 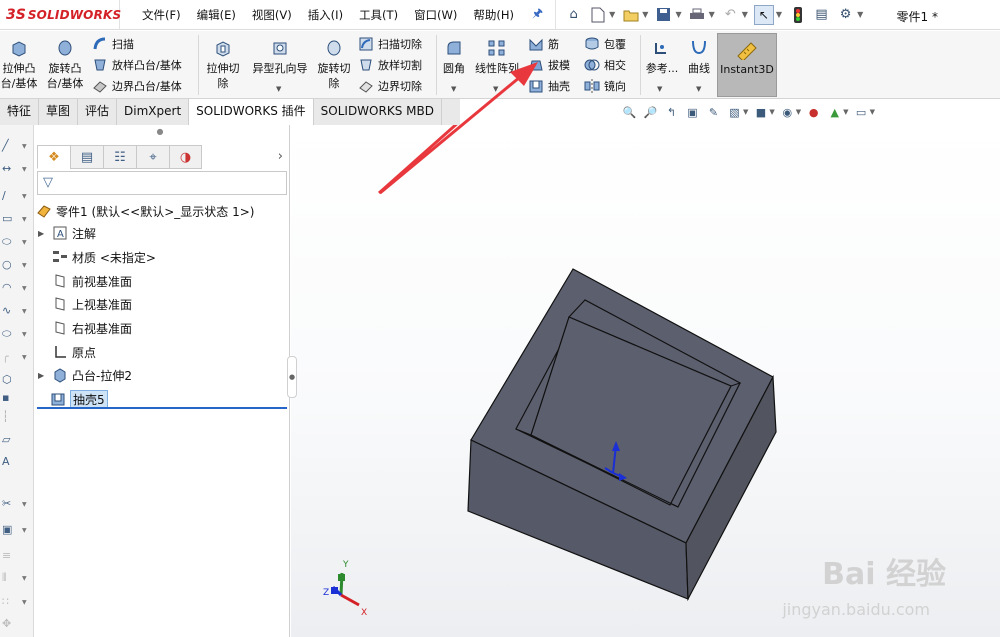 What do you see at coordinates (65, 65) in the screenshot?
I see `revolve-boss-button: 旋转凸台/基体` at bounding box center [65, 65].